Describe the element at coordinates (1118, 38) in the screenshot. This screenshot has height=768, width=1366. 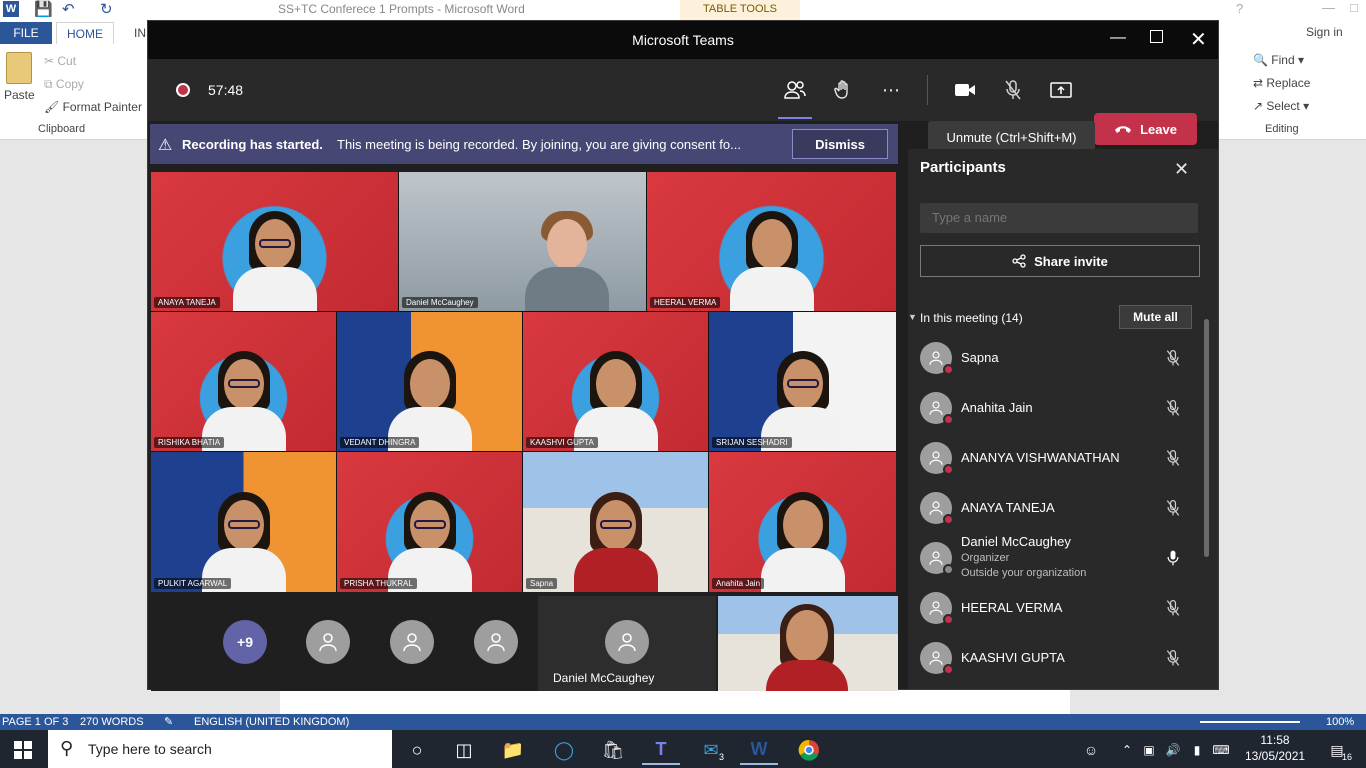
I see `teams-minimize-icon: —` at that location.